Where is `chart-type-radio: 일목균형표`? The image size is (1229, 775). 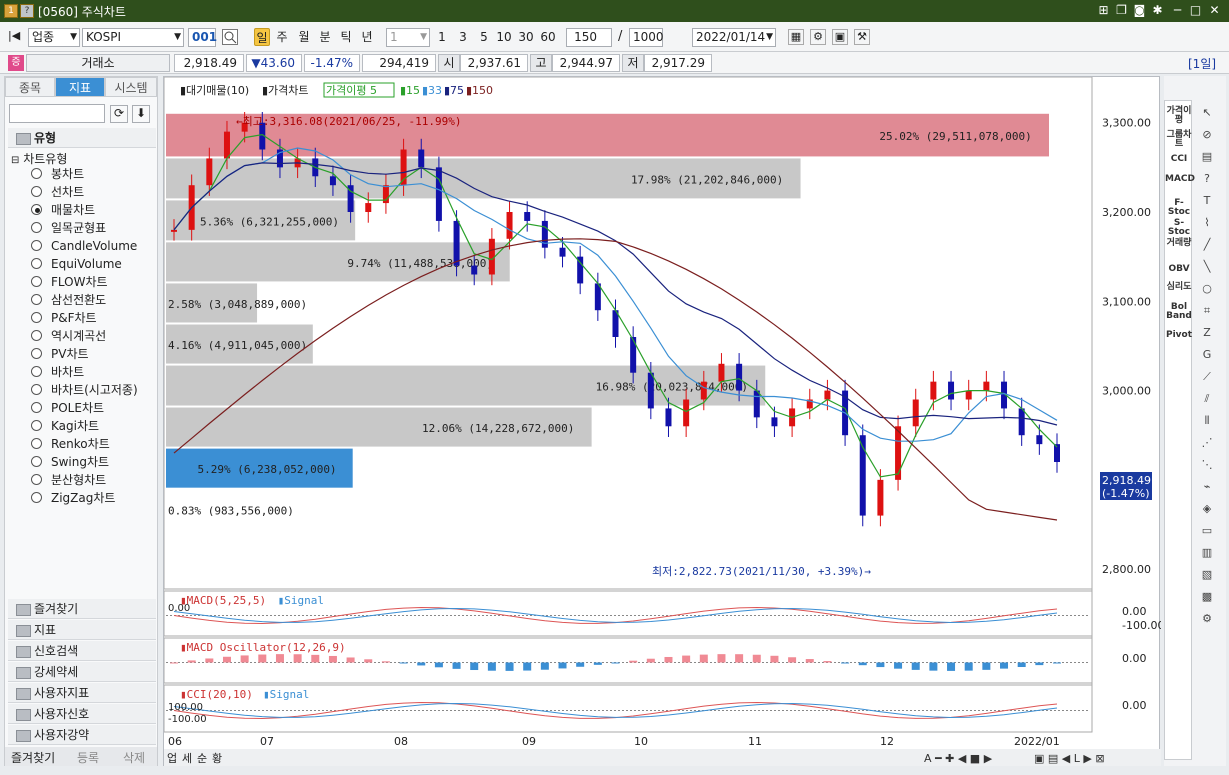
chart-type-radio: 일목균형표 is located at coordinates (68, 228).